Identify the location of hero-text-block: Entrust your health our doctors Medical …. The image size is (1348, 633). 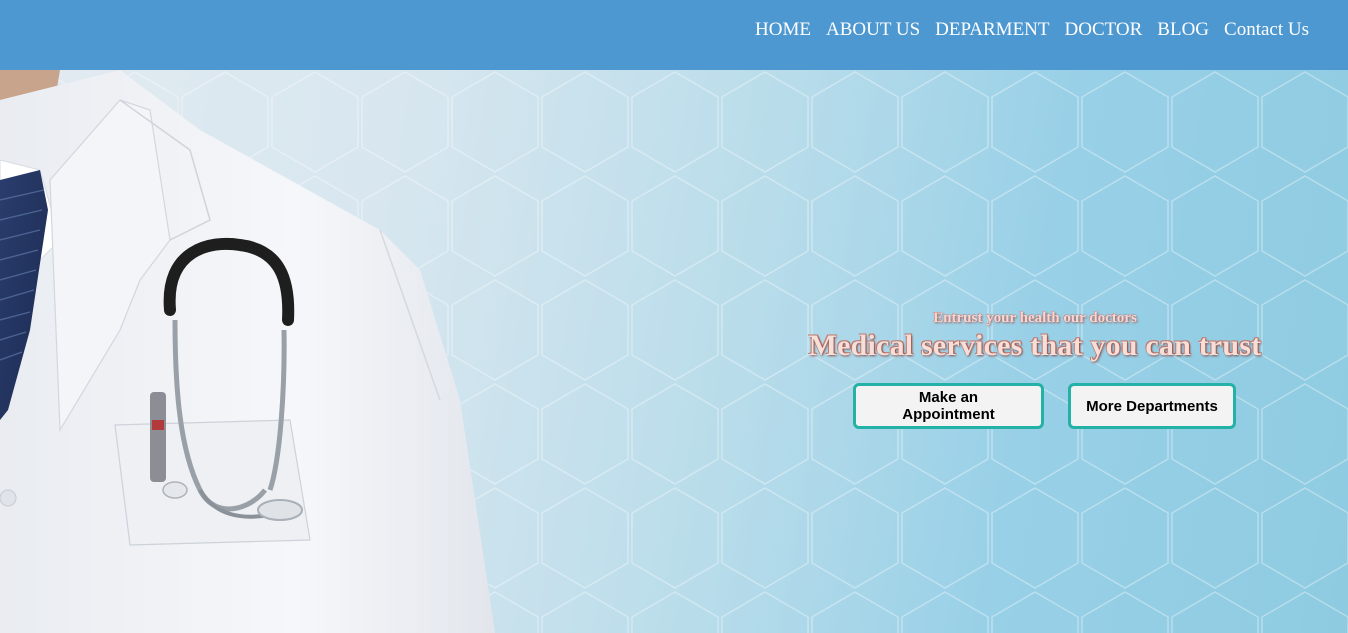
(1035, 336).